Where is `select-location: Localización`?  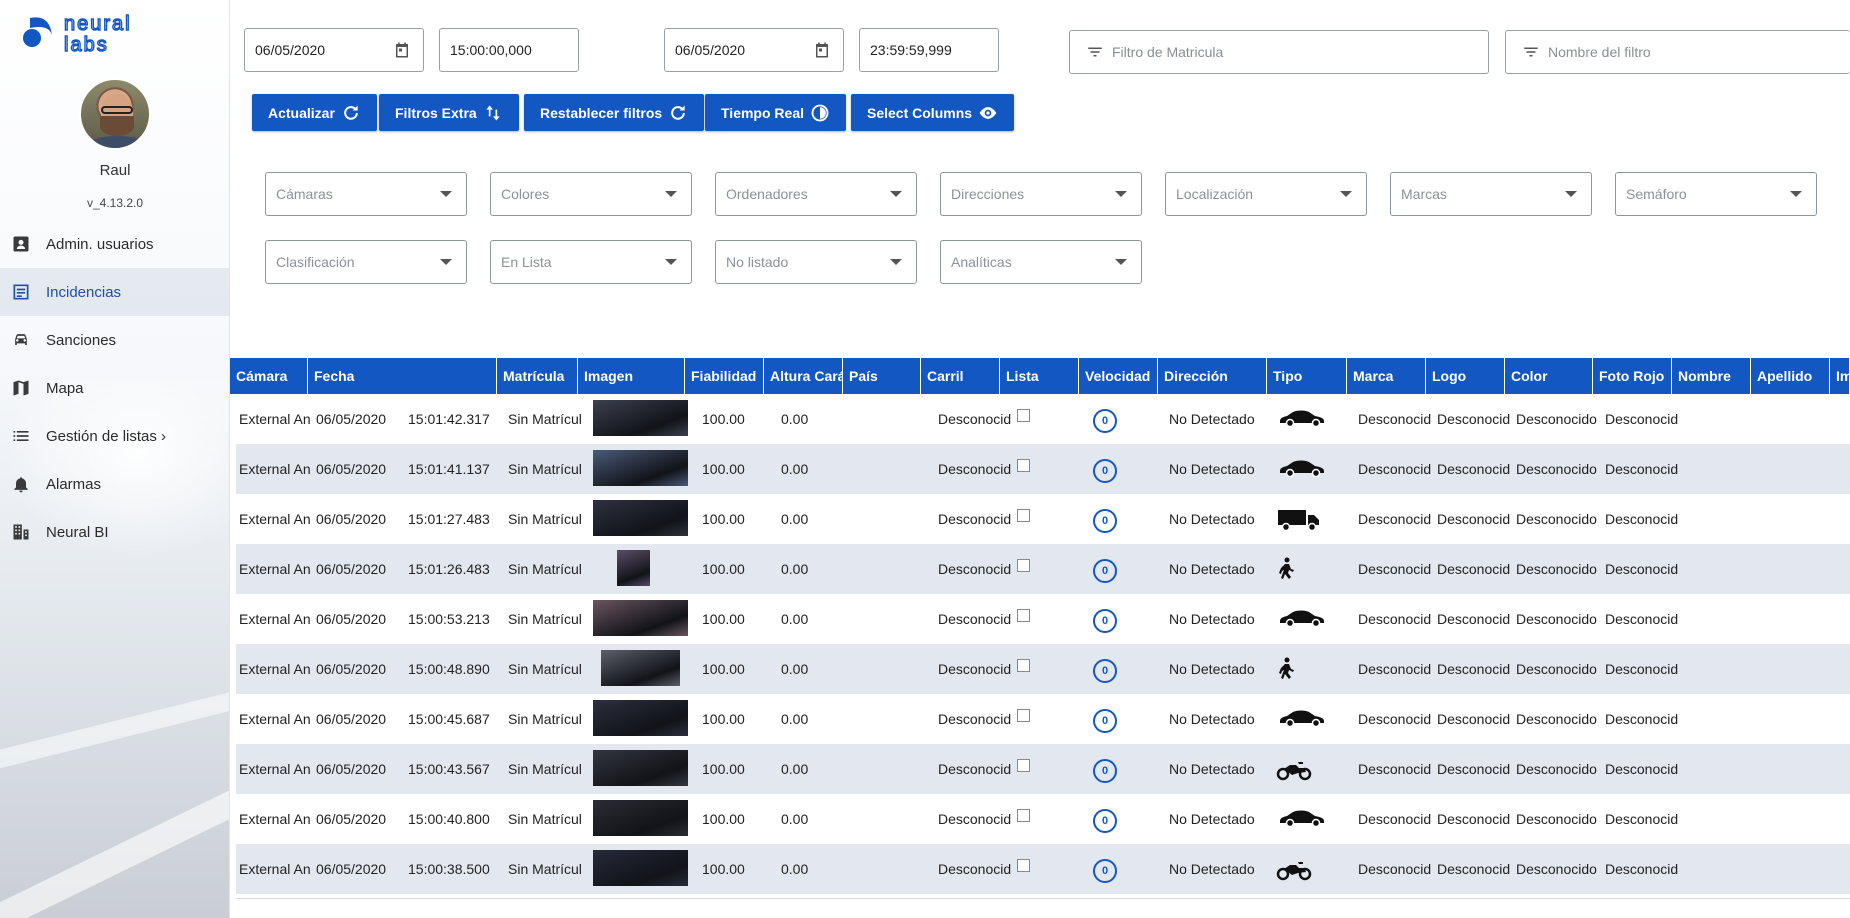 select-location: Localización is located at coordinates (1266, 194).